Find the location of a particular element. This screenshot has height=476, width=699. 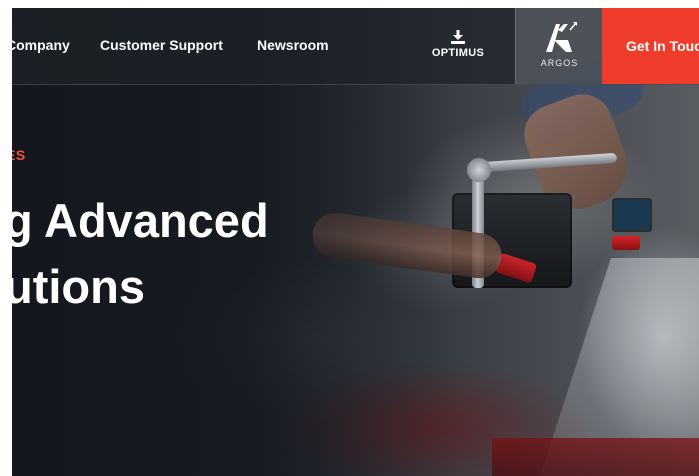

nav-link-customer-support: Customer Support is located at coordinates (161, 45).